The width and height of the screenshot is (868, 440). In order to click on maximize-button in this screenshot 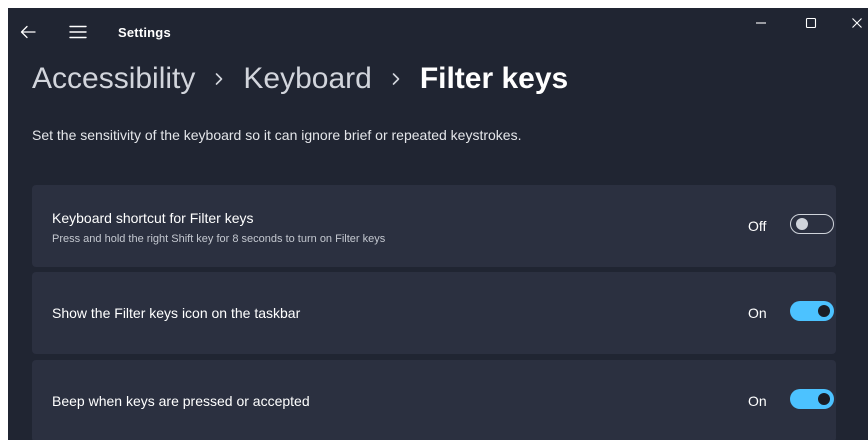, I will do `click(811, 23)`.